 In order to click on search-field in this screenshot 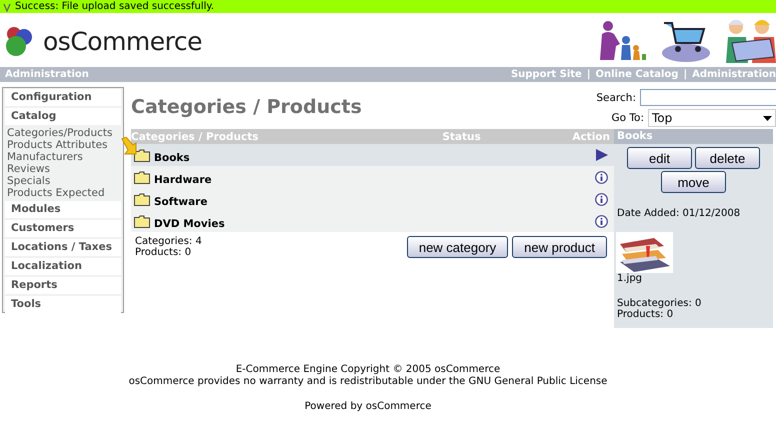, I will do `click(708, 97)`.